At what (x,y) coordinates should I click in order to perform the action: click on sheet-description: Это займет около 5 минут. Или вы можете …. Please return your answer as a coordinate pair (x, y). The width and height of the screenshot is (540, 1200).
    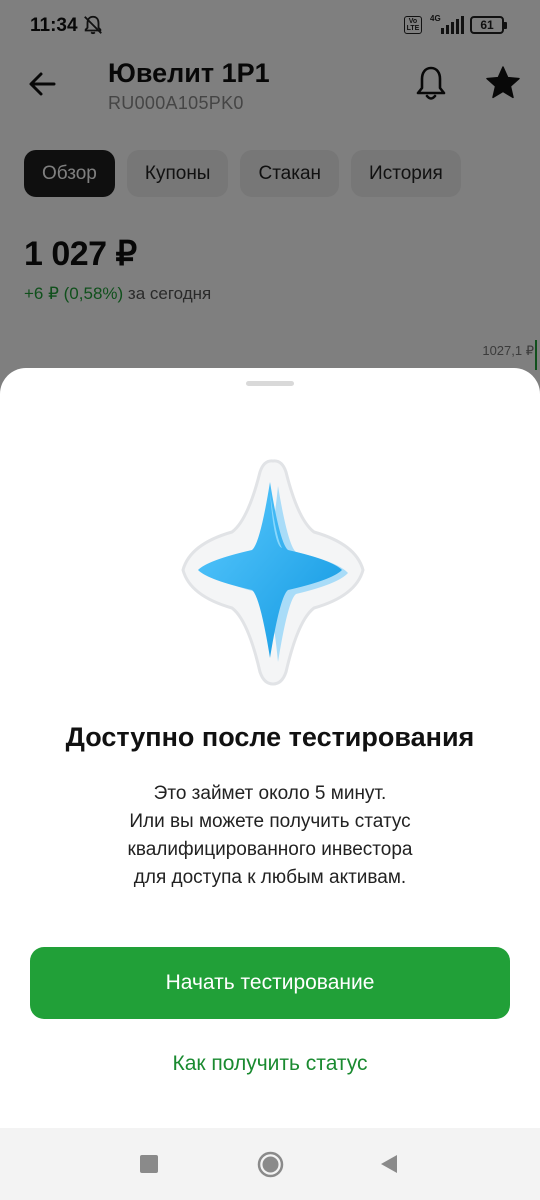
    Looking at the image, I should click on (270, 836).